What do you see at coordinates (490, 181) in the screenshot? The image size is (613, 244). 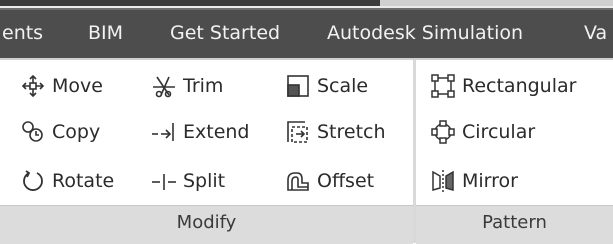 I see `mirror-label: Mirror` at bounding box center [490, 181].